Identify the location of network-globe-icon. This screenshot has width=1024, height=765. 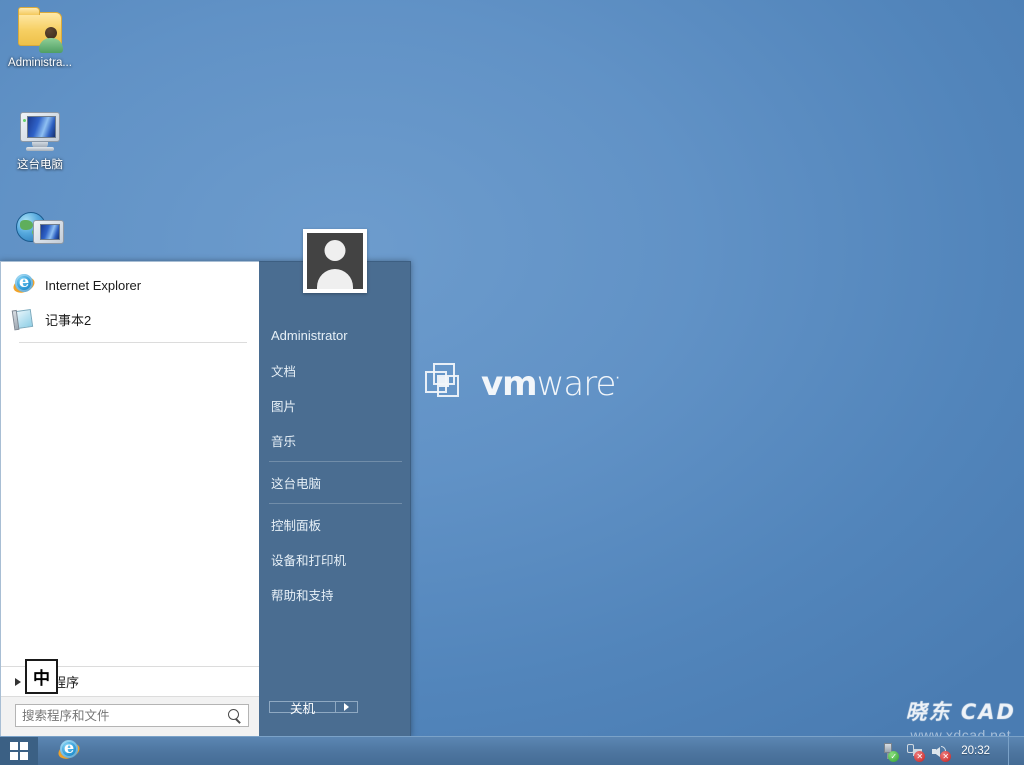
(40, 232).